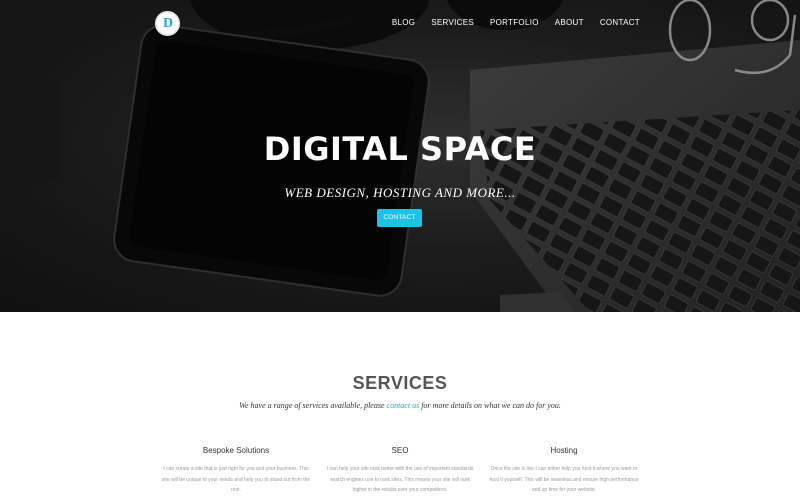 The width and height of the screenshot is (800, 500). Describe the element at coordinates (514, 22) in the screenshot. I see `nav-item-portfolio: PORTFOLIO` at that location.